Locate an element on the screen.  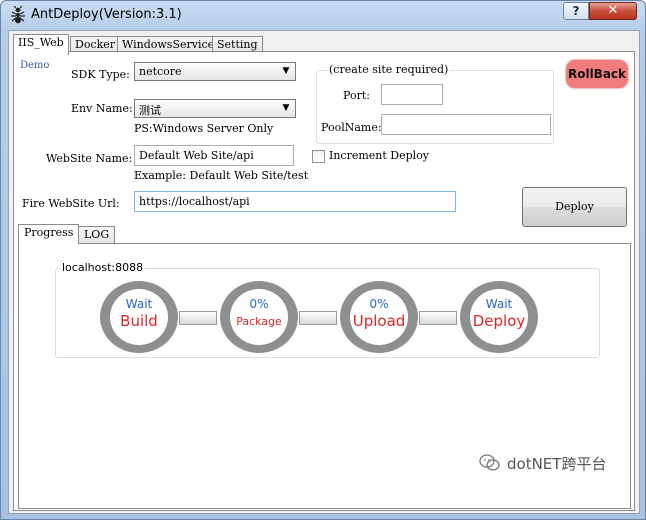
help-button: ? is located at coordinates (576, 11).